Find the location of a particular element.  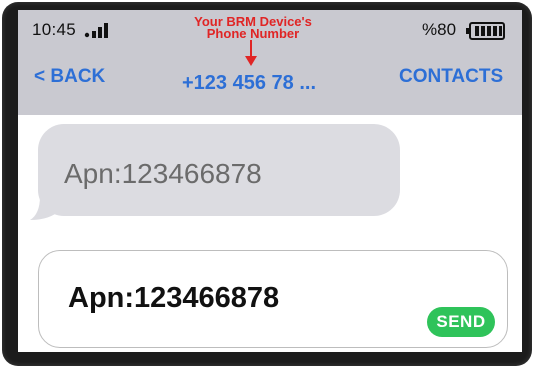

contacts-button: CONTACTS is located at coordinates (451, 77).